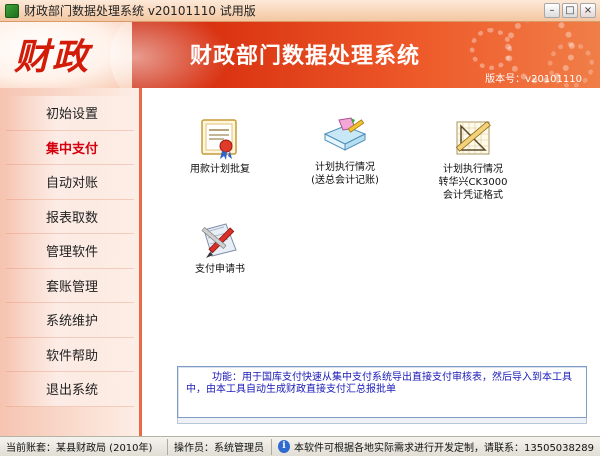 The image size is (600, 456). I want to click on tool-label: 支付申请书, so click(220, 269).